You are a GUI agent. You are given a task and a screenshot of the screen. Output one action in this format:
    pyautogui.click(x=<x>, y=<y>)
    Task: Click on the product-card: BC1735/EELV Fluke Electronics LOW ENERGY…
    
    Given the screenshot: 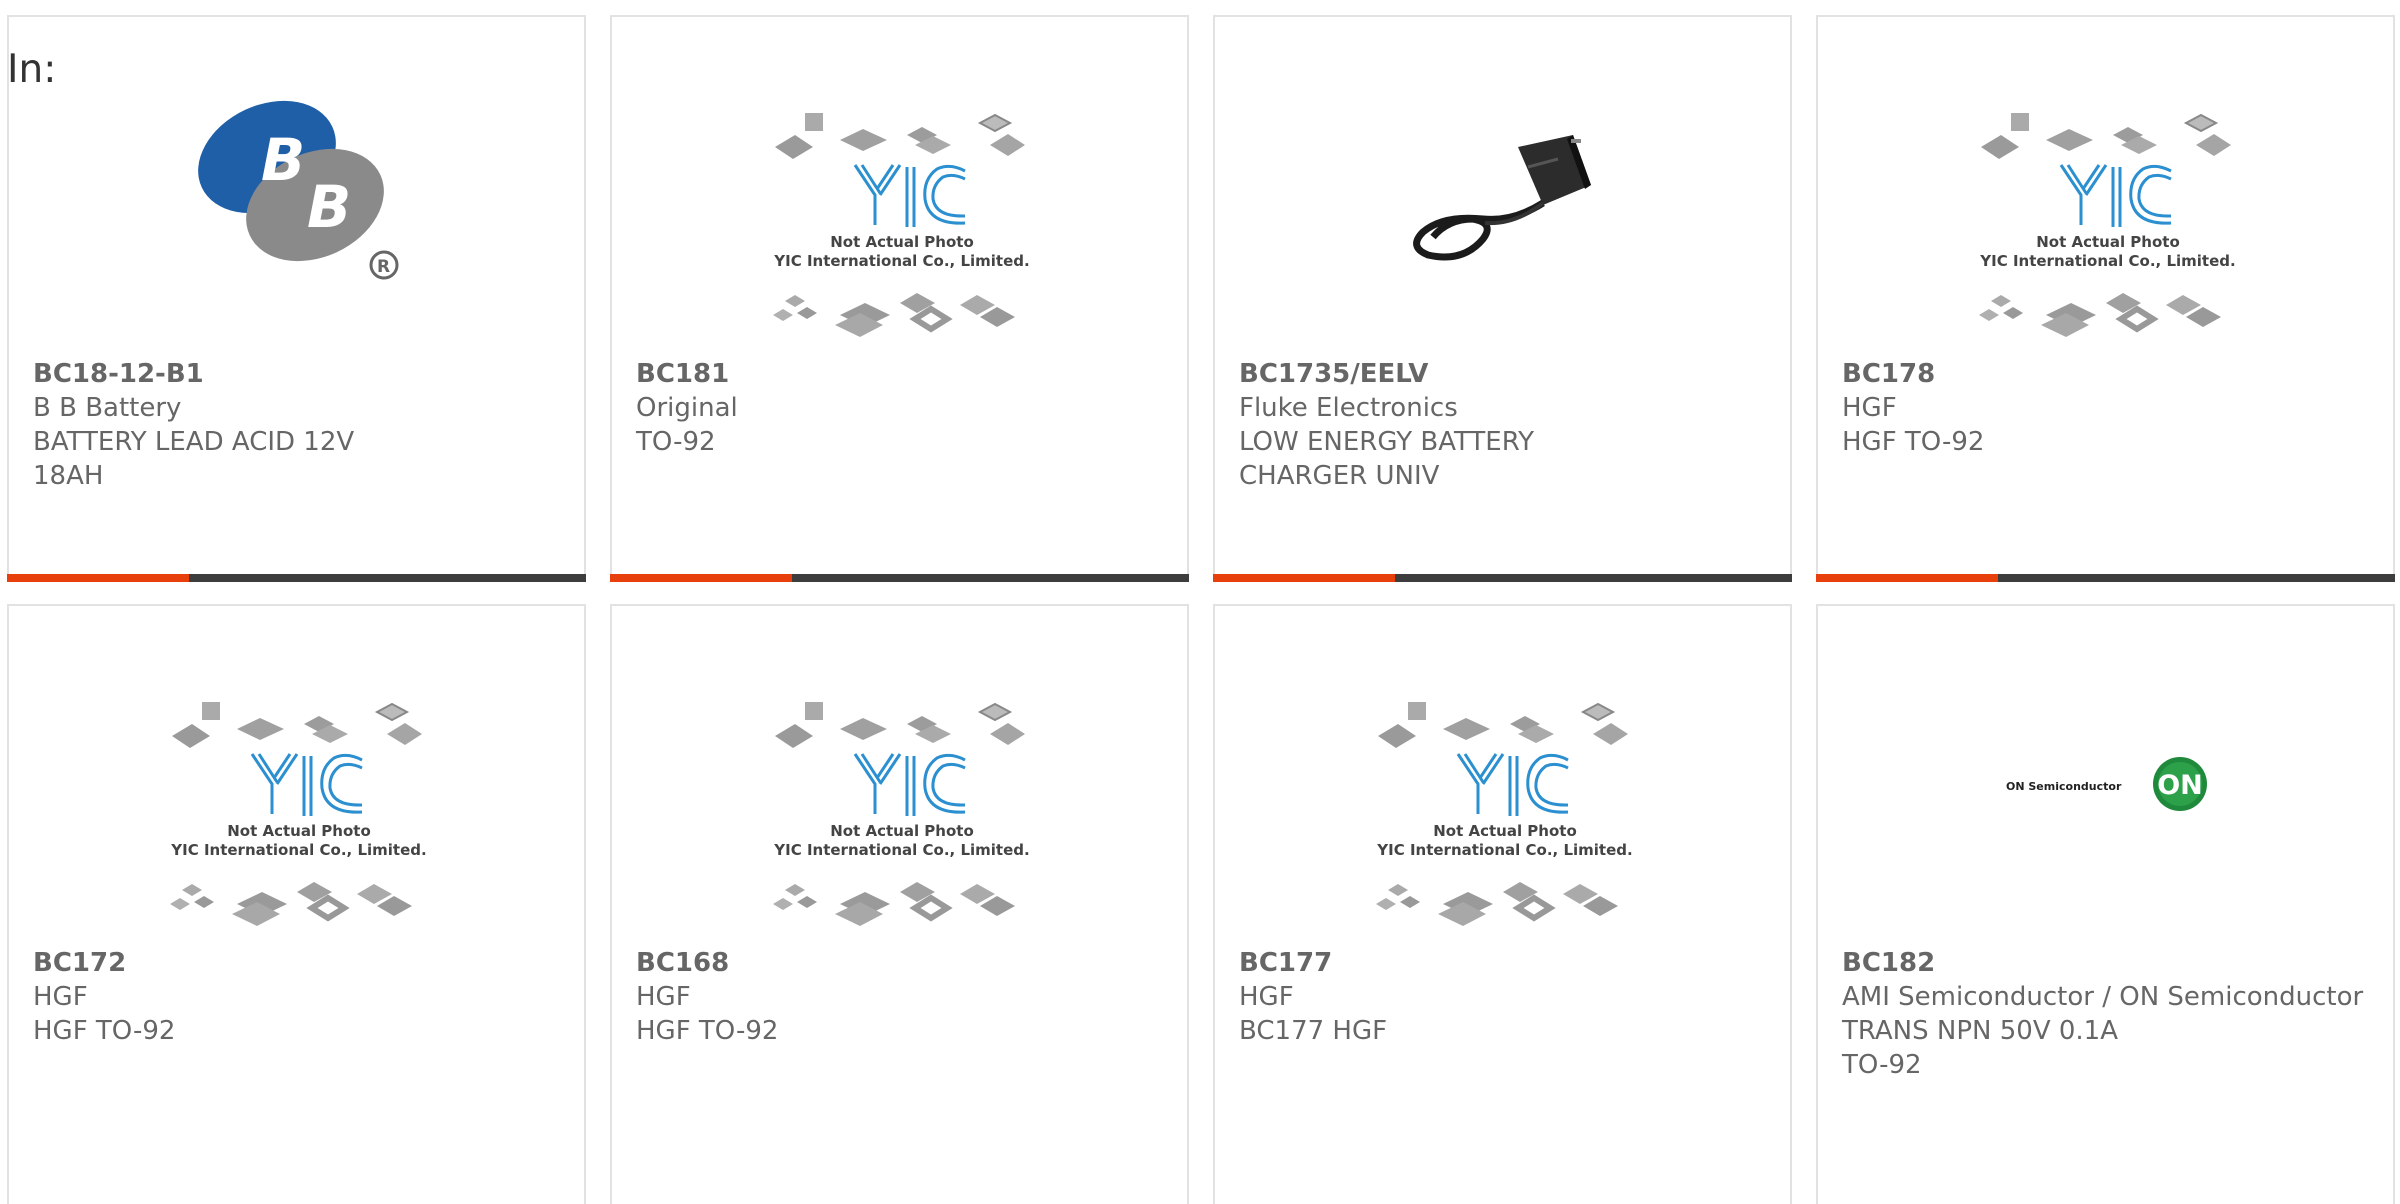 What is the action you would take?
    pyautogui.click(x=1502, y=298)
    